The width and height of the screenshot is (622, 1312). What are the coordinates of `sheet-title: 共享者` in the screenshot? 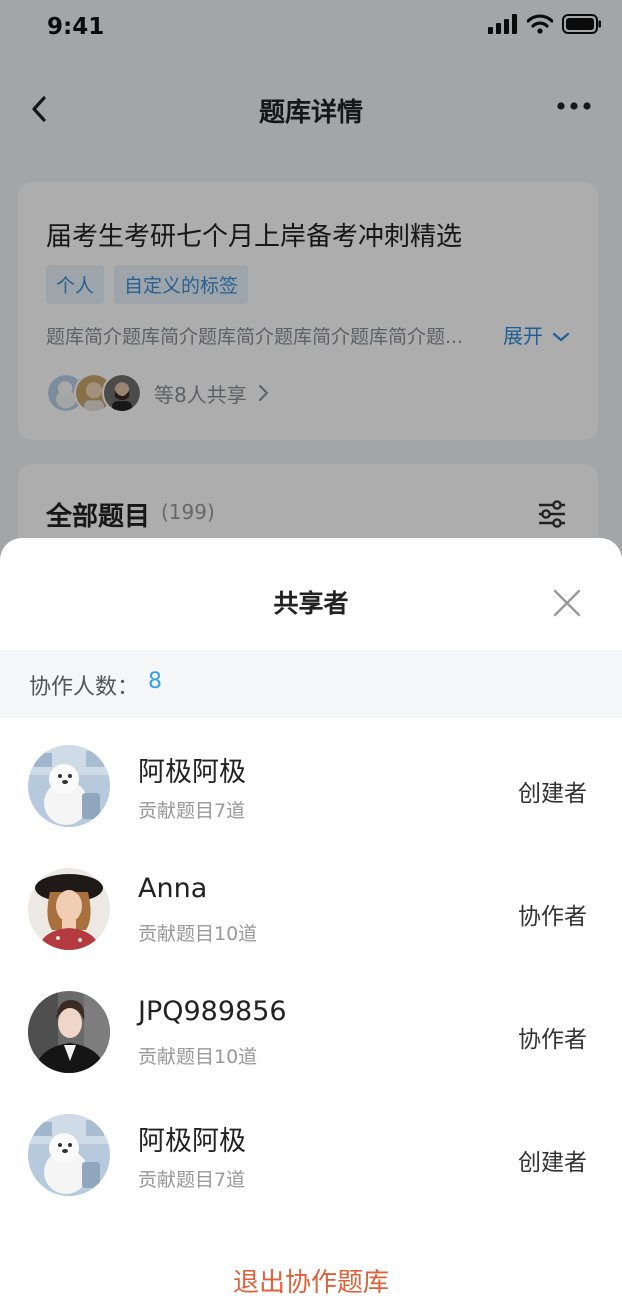 It's located at (311, 603).